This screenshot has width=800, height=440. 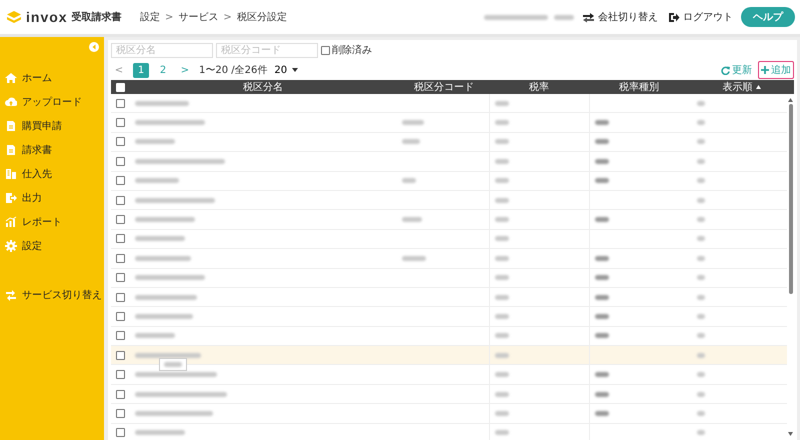 I want to click on sidebar-item: 購買申請, so click(x=52, y=126).